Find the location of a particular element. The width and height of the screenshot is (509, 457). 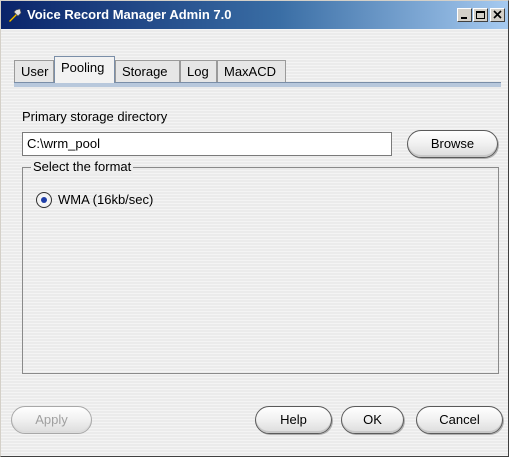

format-wma-radio is located at coordinates (44, 200).